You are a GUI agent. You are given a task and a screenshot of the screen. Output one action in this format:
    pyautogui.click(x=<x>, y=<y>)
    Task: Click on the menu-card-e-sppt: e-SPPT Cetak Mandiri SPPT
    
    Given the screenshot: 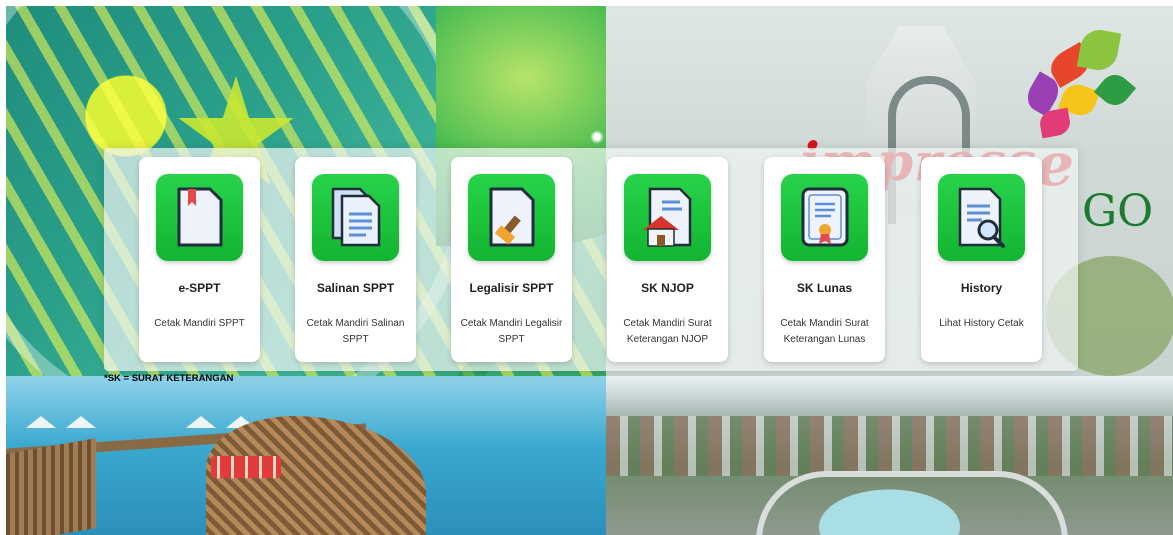 What is the action you would take?
    pyautogui.click(x=199, y=259)
    